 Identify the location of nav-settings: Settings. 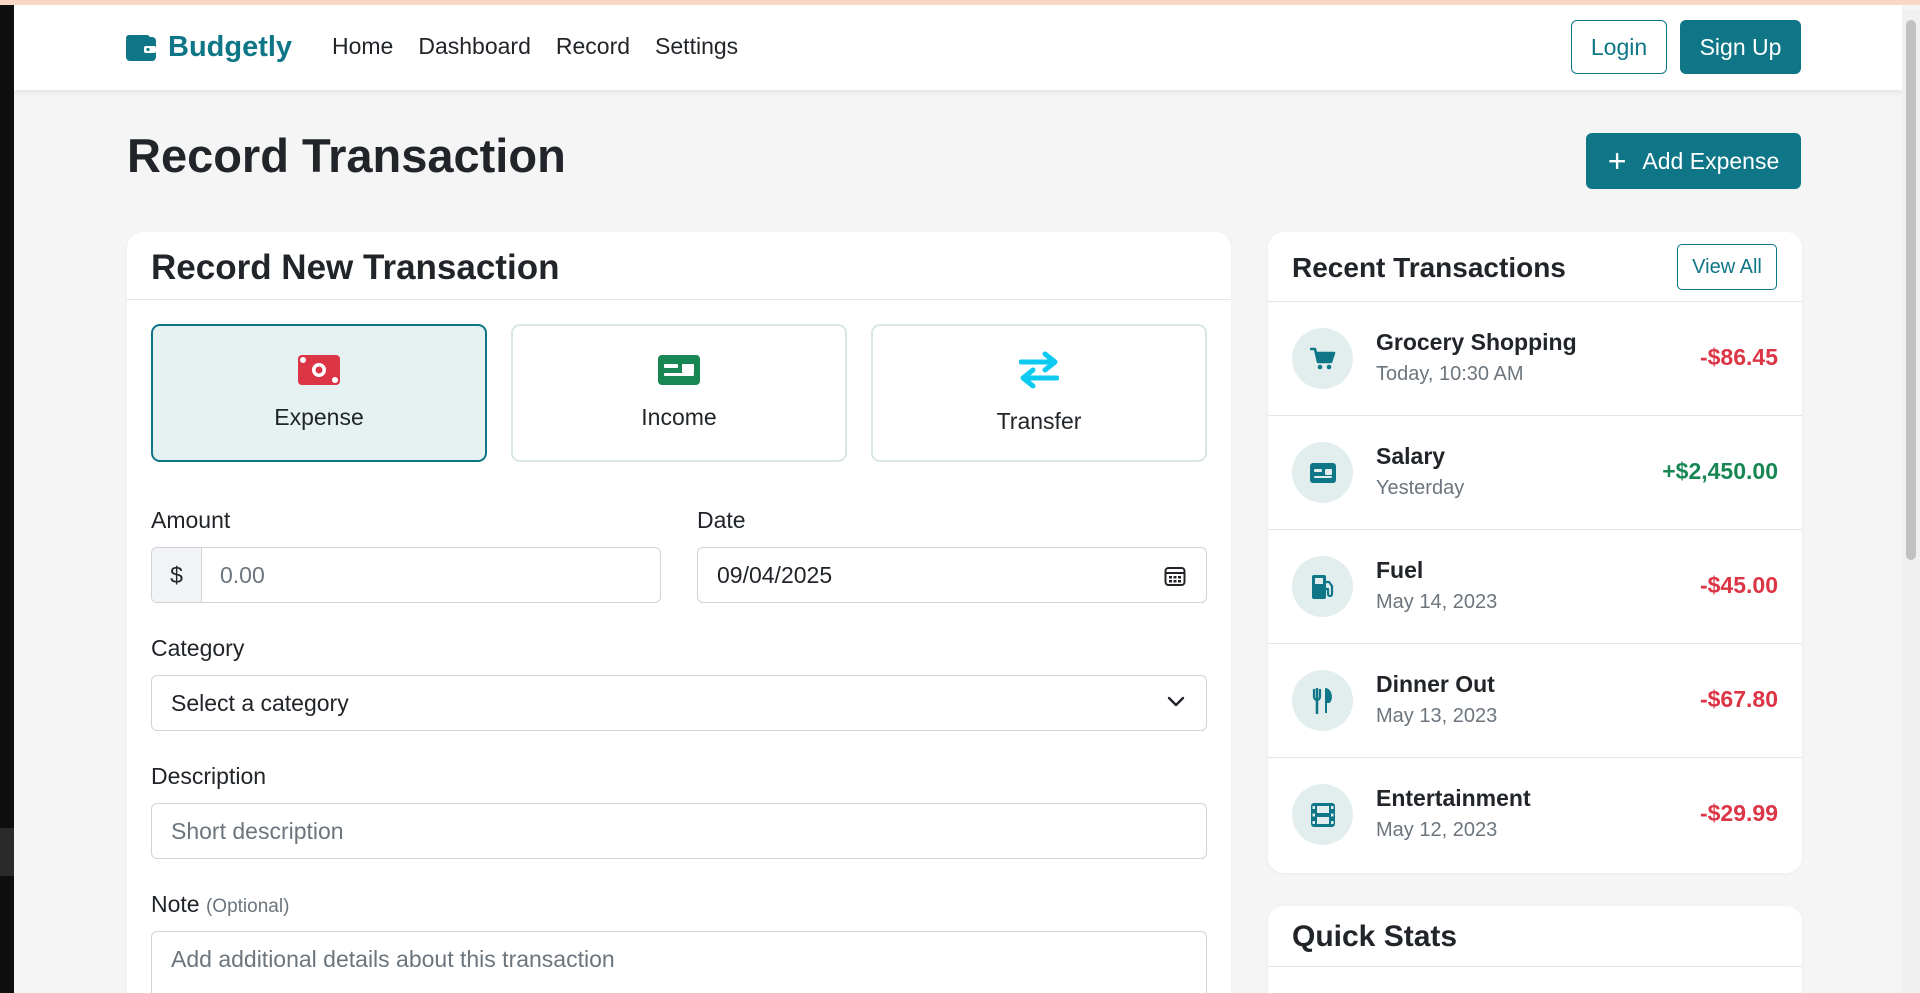
(696, 46).